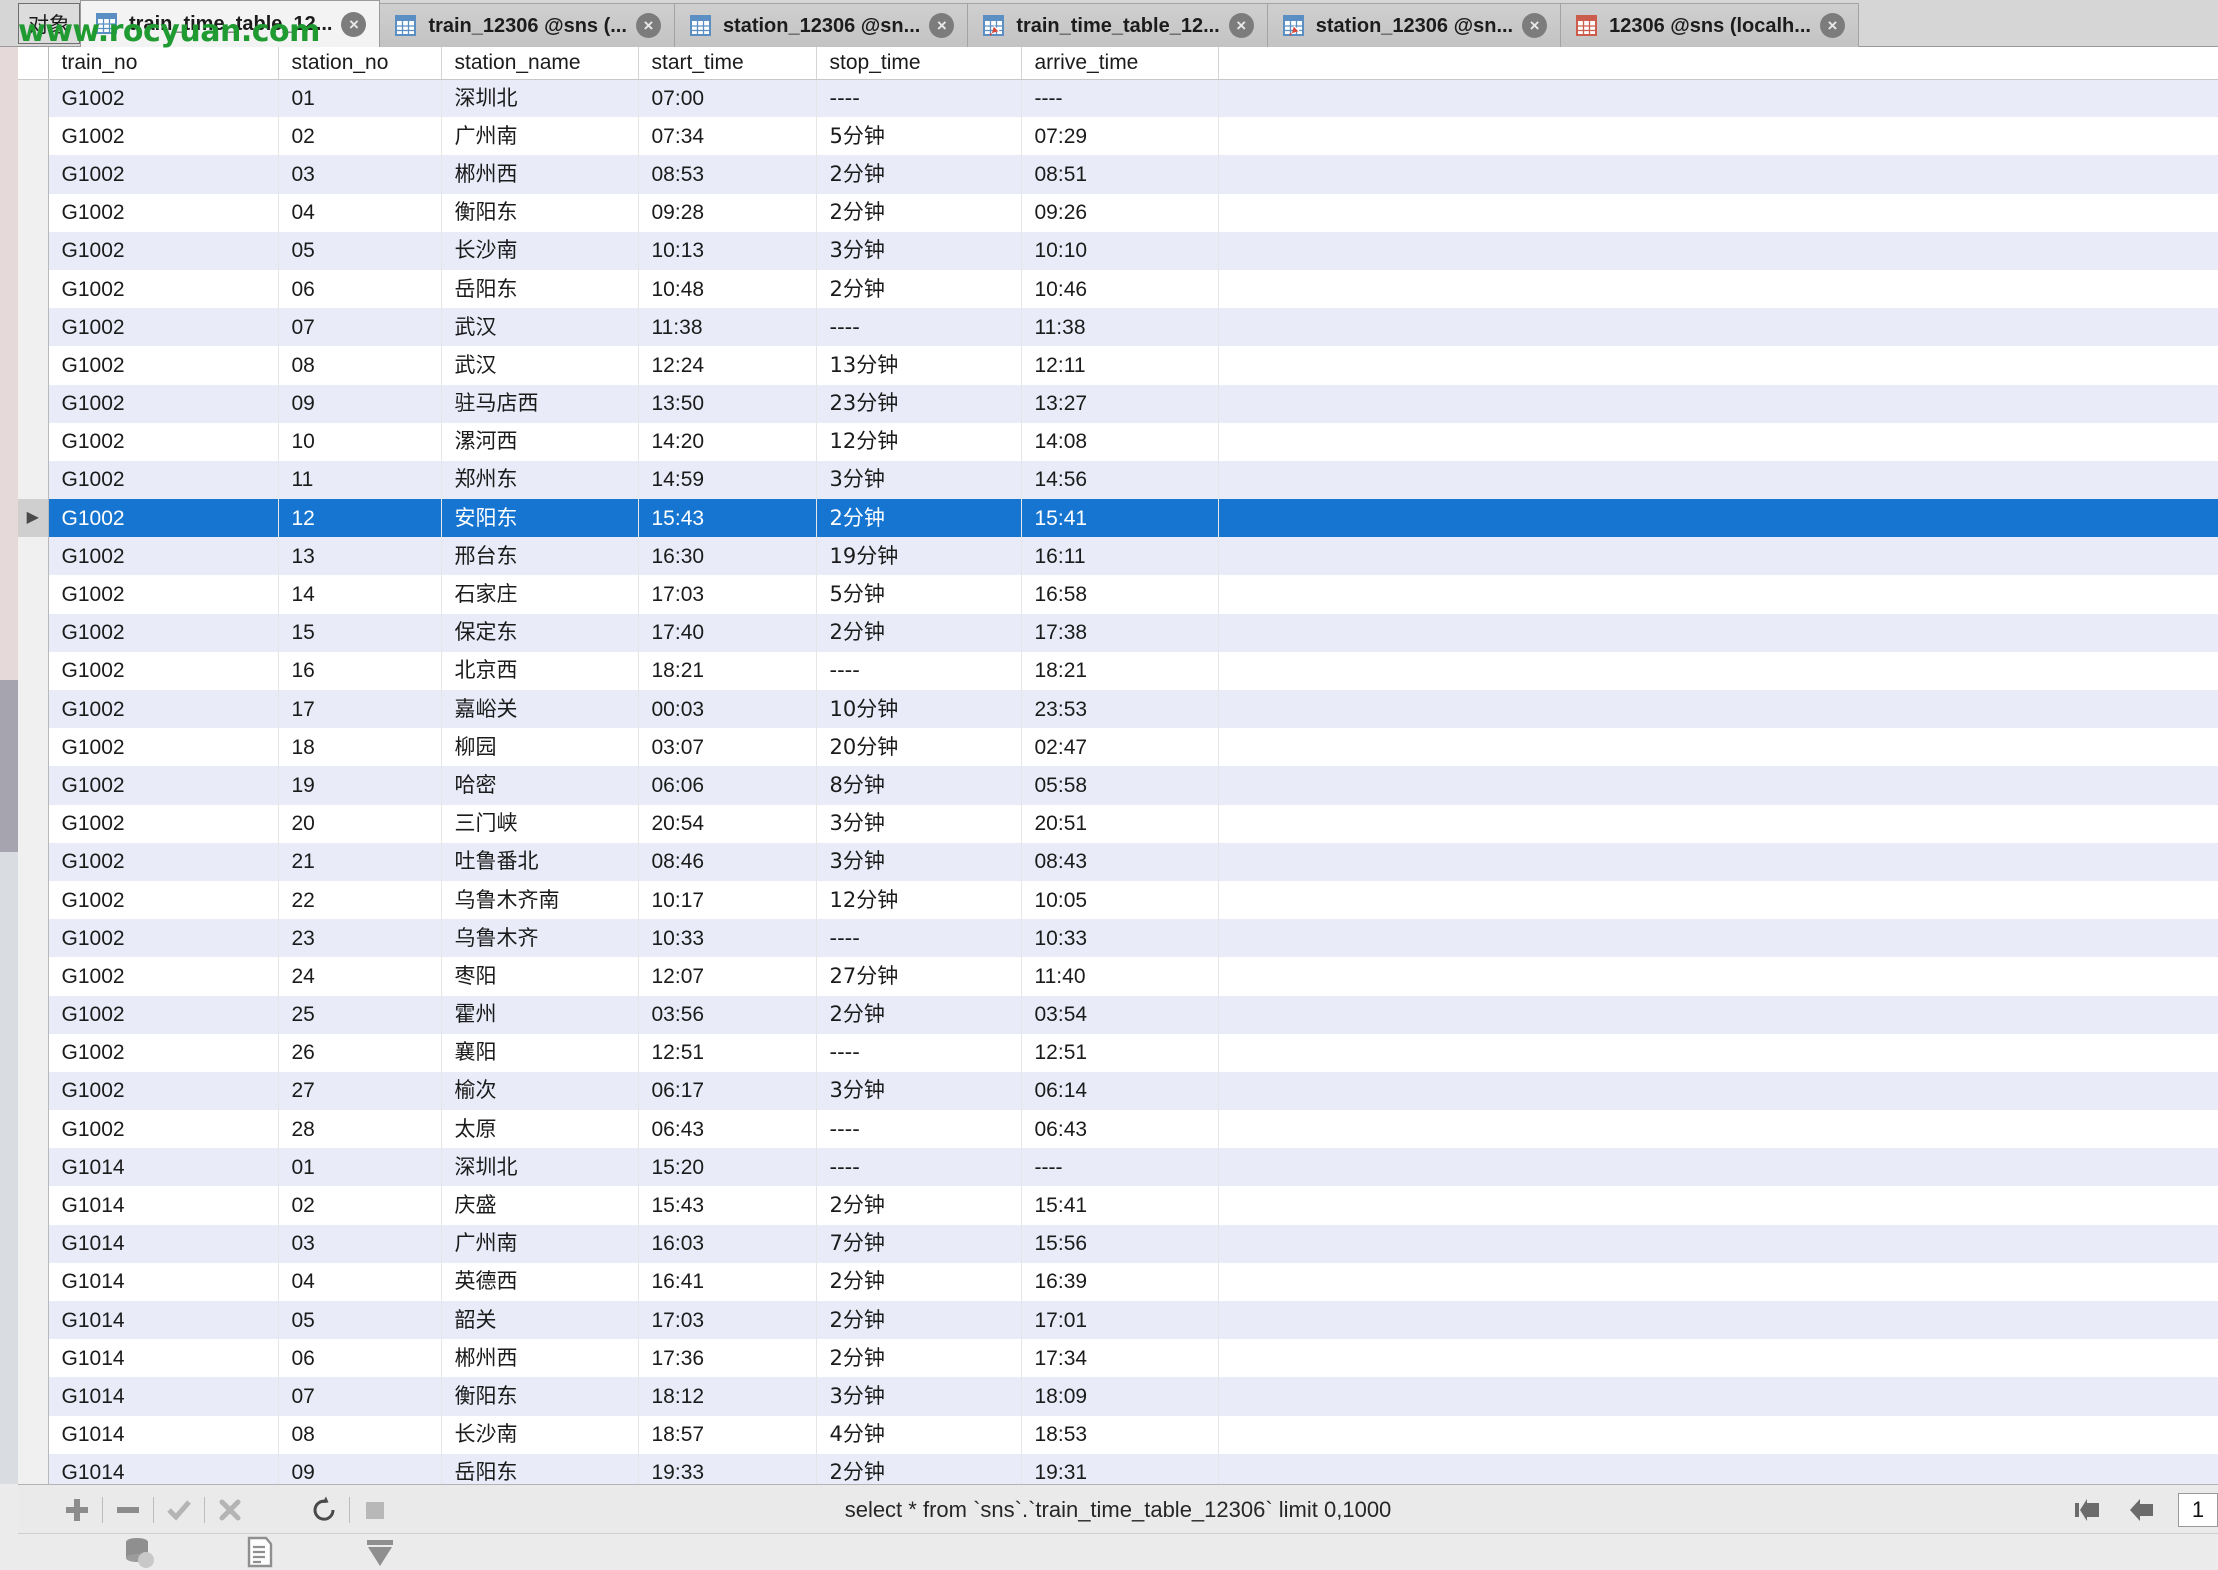  What do you see at coordinates (1120, 403) in the screenshot?
I see `cell-arrive_time: 13:27` at bounding box center [1120, 403].